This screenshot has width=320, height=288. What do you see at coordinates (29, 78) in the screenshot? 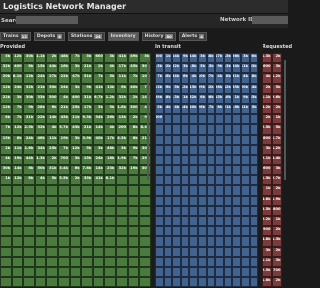
I see `inventory-slot: 13k` at bounding box center [29, 78].